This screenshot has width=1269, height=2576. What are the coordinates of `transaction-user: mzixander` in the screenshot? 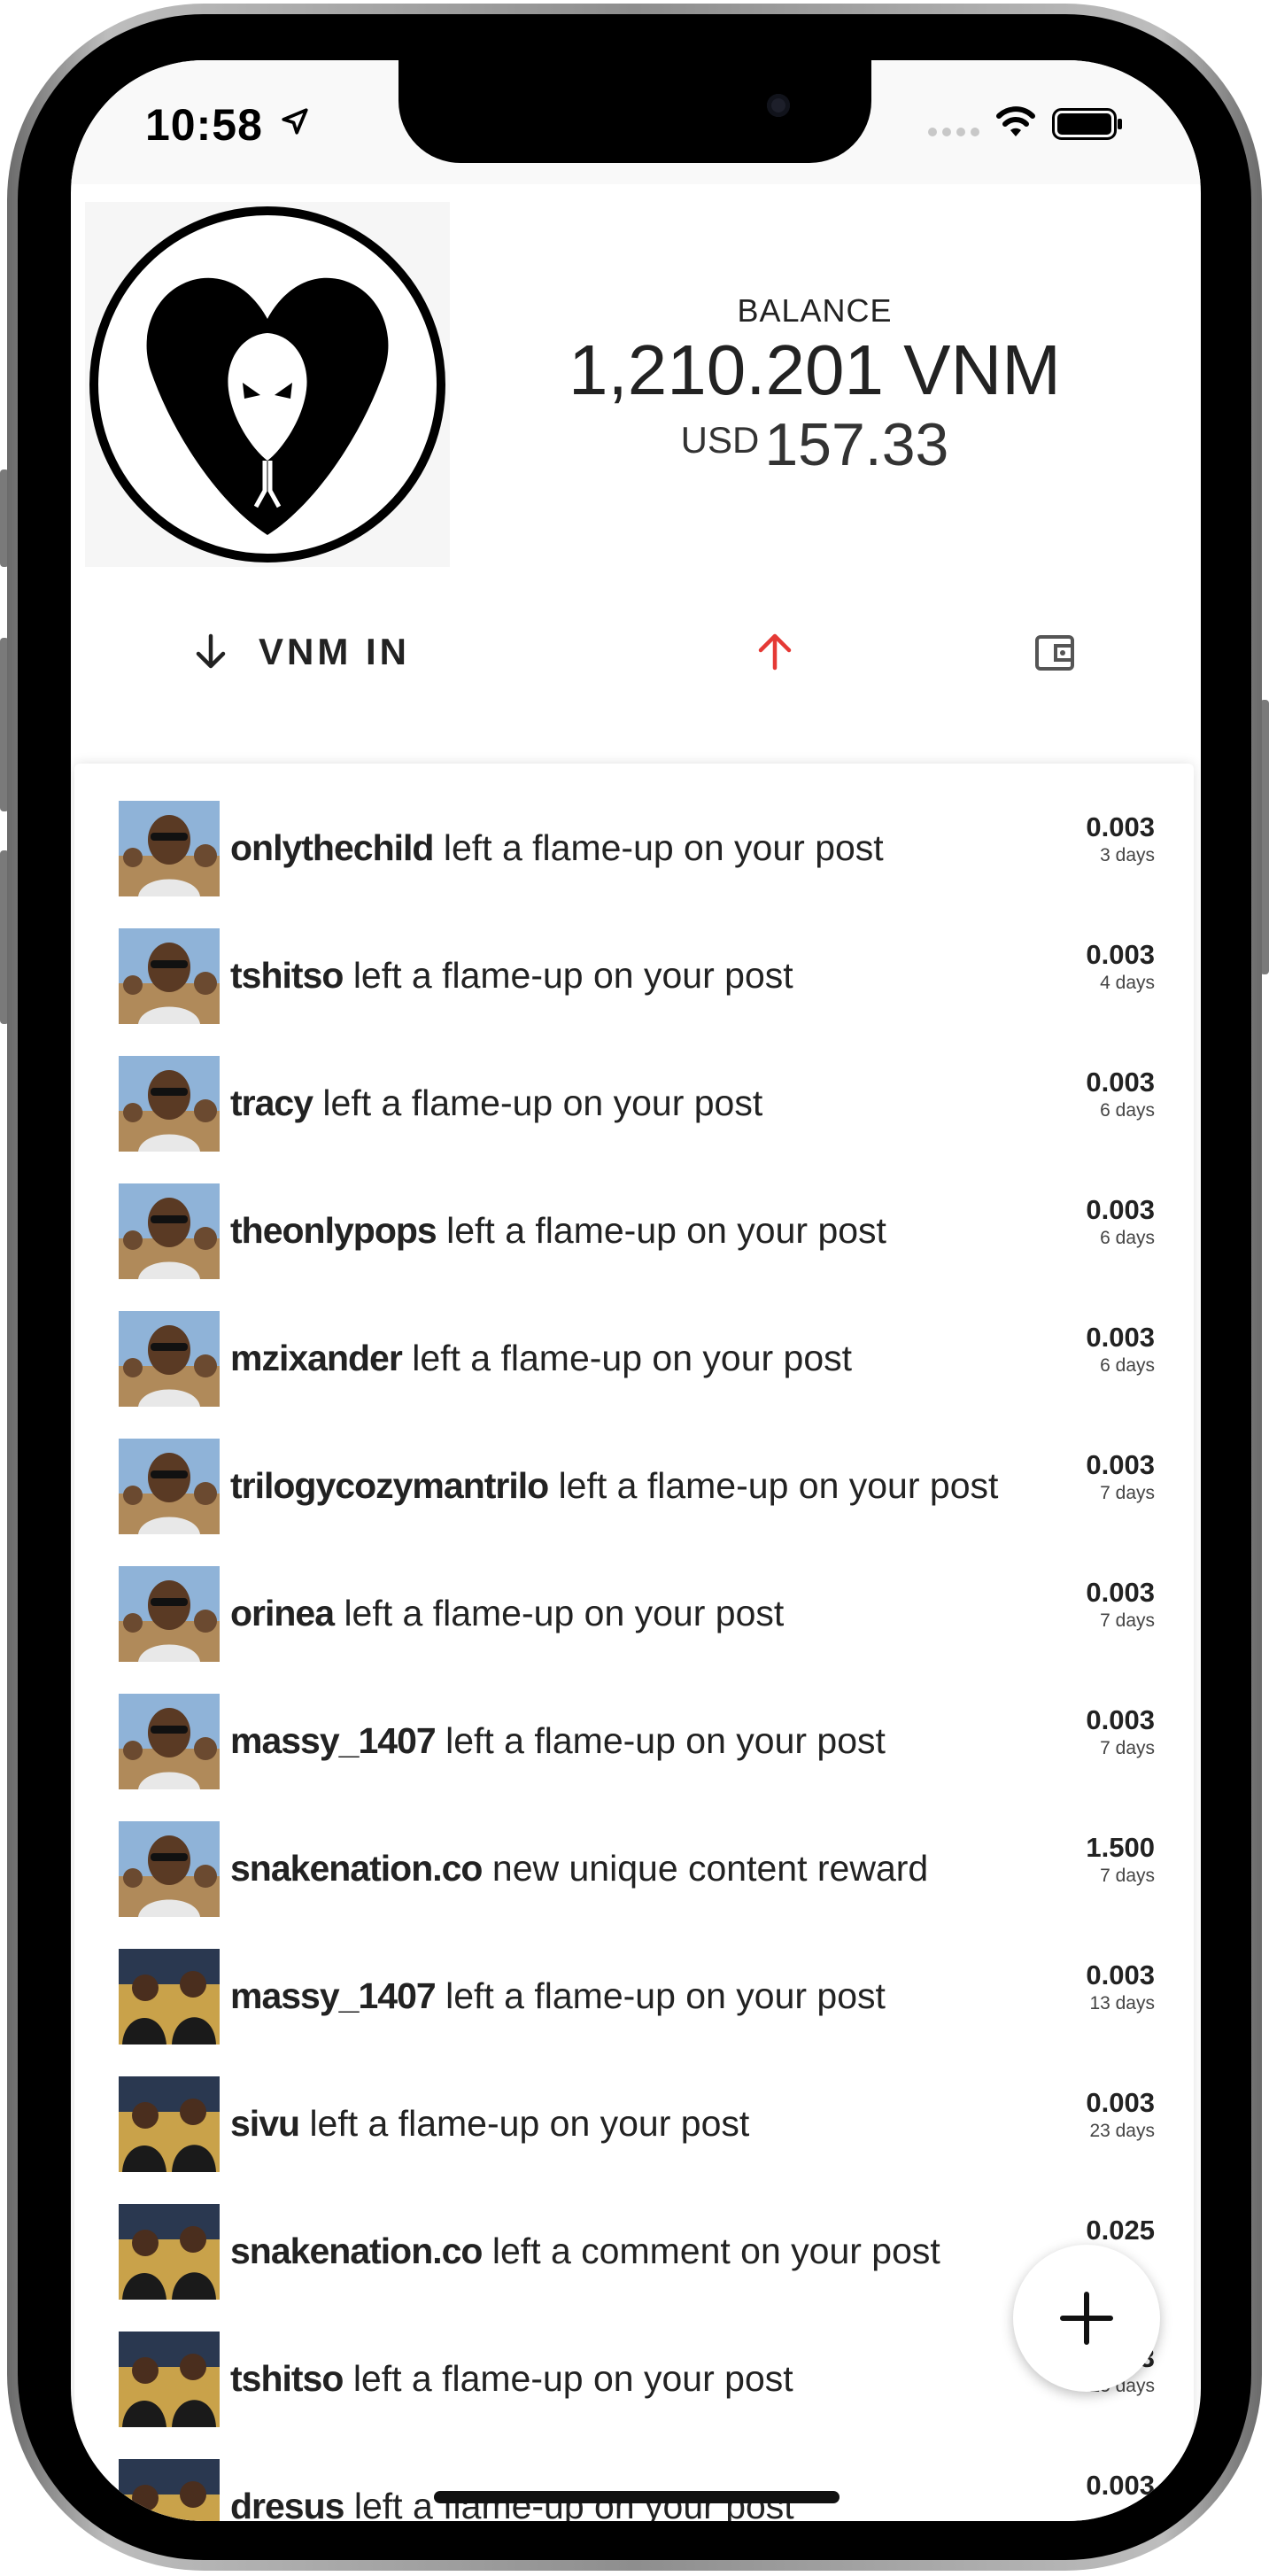 It's located at (316, 1358).